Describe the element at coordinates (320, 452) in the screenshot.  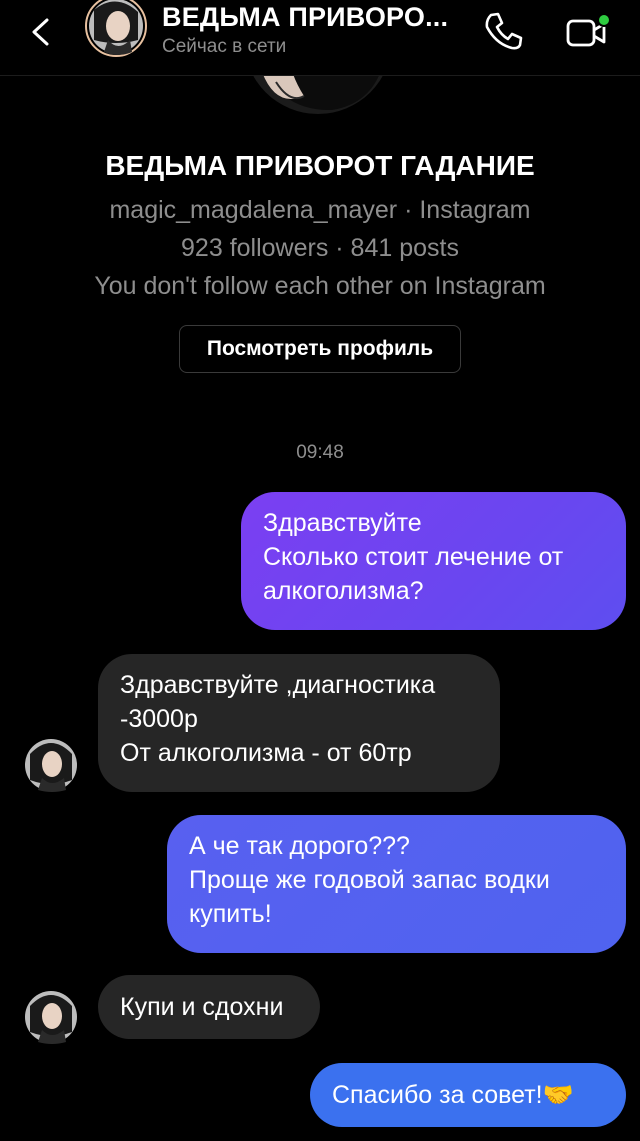
I see `message-timestamp: 09:48` at that location.